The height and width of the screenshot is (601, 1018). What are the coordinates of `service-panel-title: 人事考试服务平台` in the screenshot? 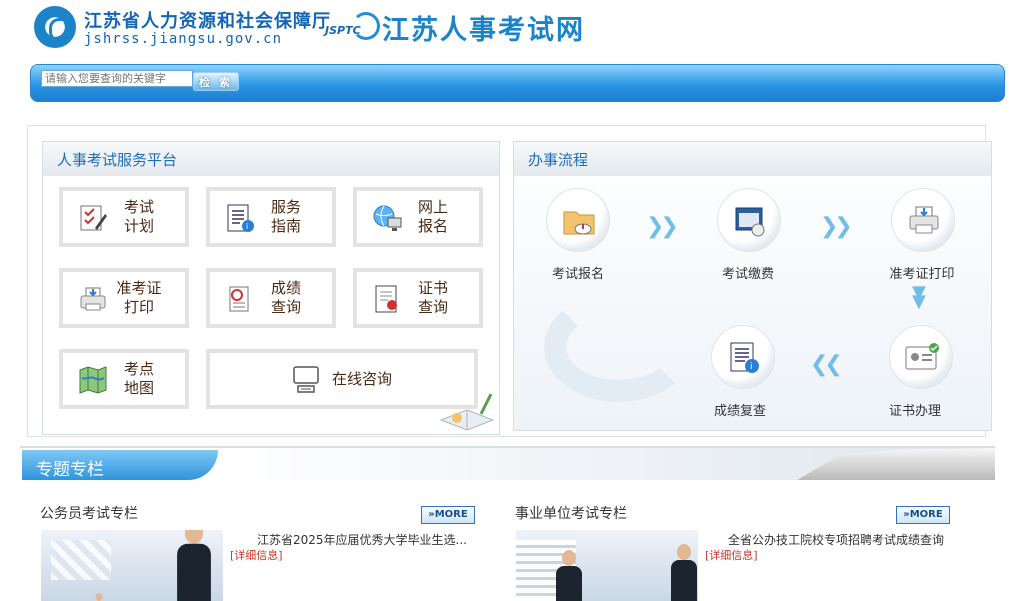 It's located at (117, 160).